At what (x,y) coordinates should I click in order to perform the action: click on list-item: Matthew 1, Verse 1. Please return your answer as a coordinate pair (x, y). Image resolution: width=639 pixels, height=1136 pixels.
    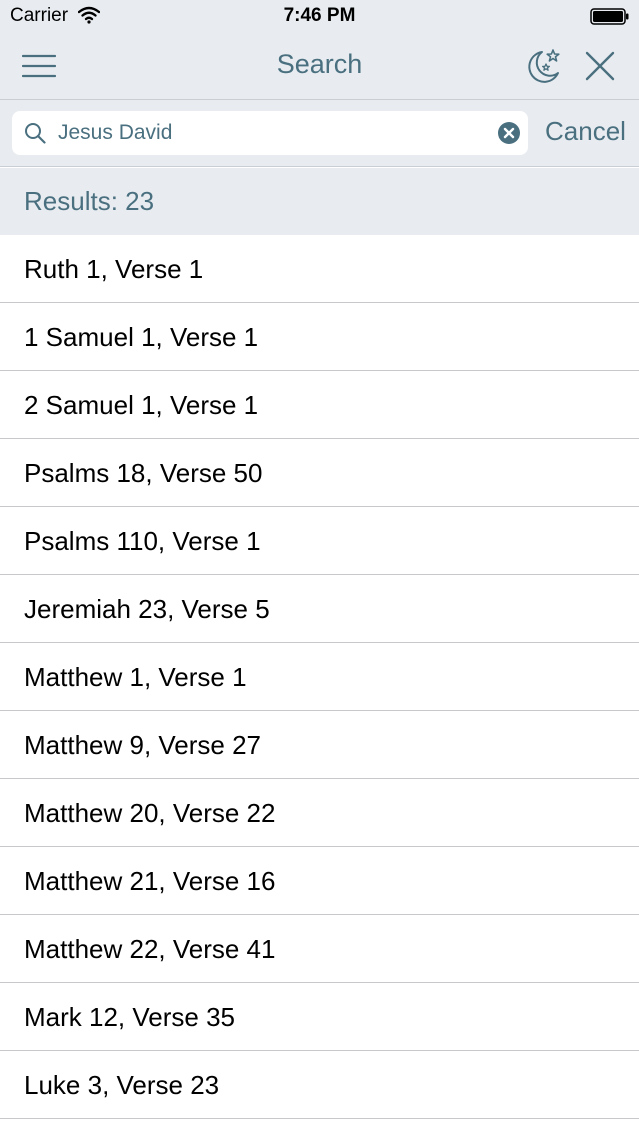
    Looking at the image, I should click on (319, 677).